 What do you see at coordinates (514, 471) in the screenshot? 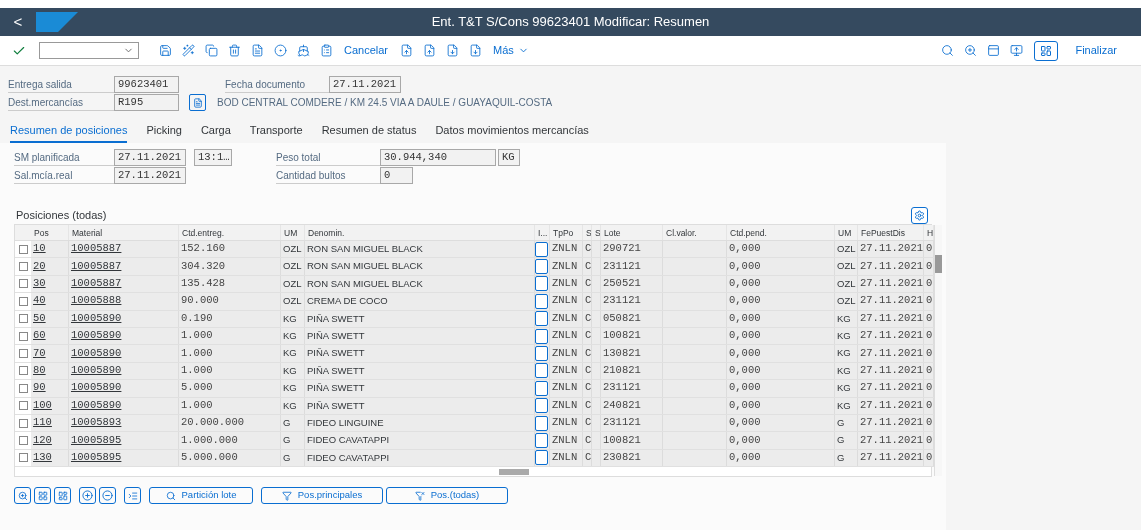
I see `horizontal-scrollbar` at bounding box center [514, 471].